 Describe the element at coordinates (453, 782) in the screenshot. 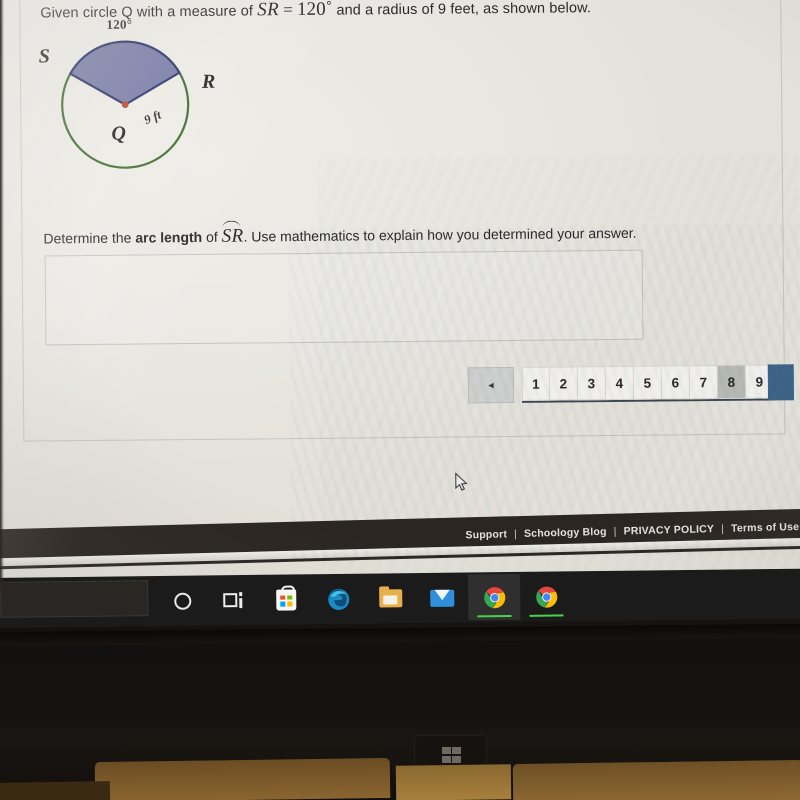

I see `palm-rest-center` at that location.